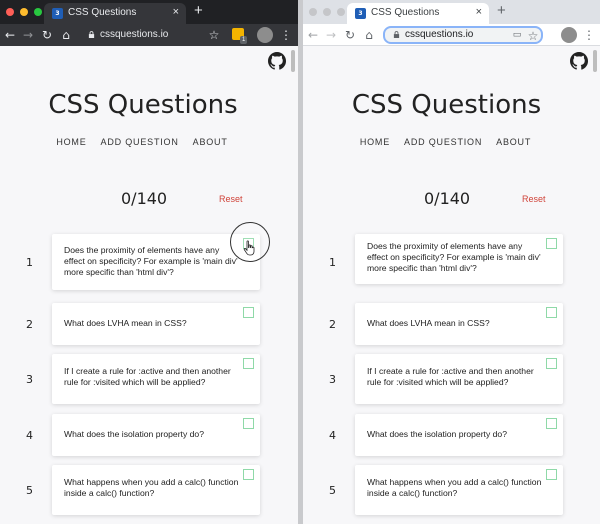 This screenshot has height=524, width=600. What do you see at coordinates (29, 262) in the screenshot?
I see `question-number: 1` at bounding box center [29, 262].